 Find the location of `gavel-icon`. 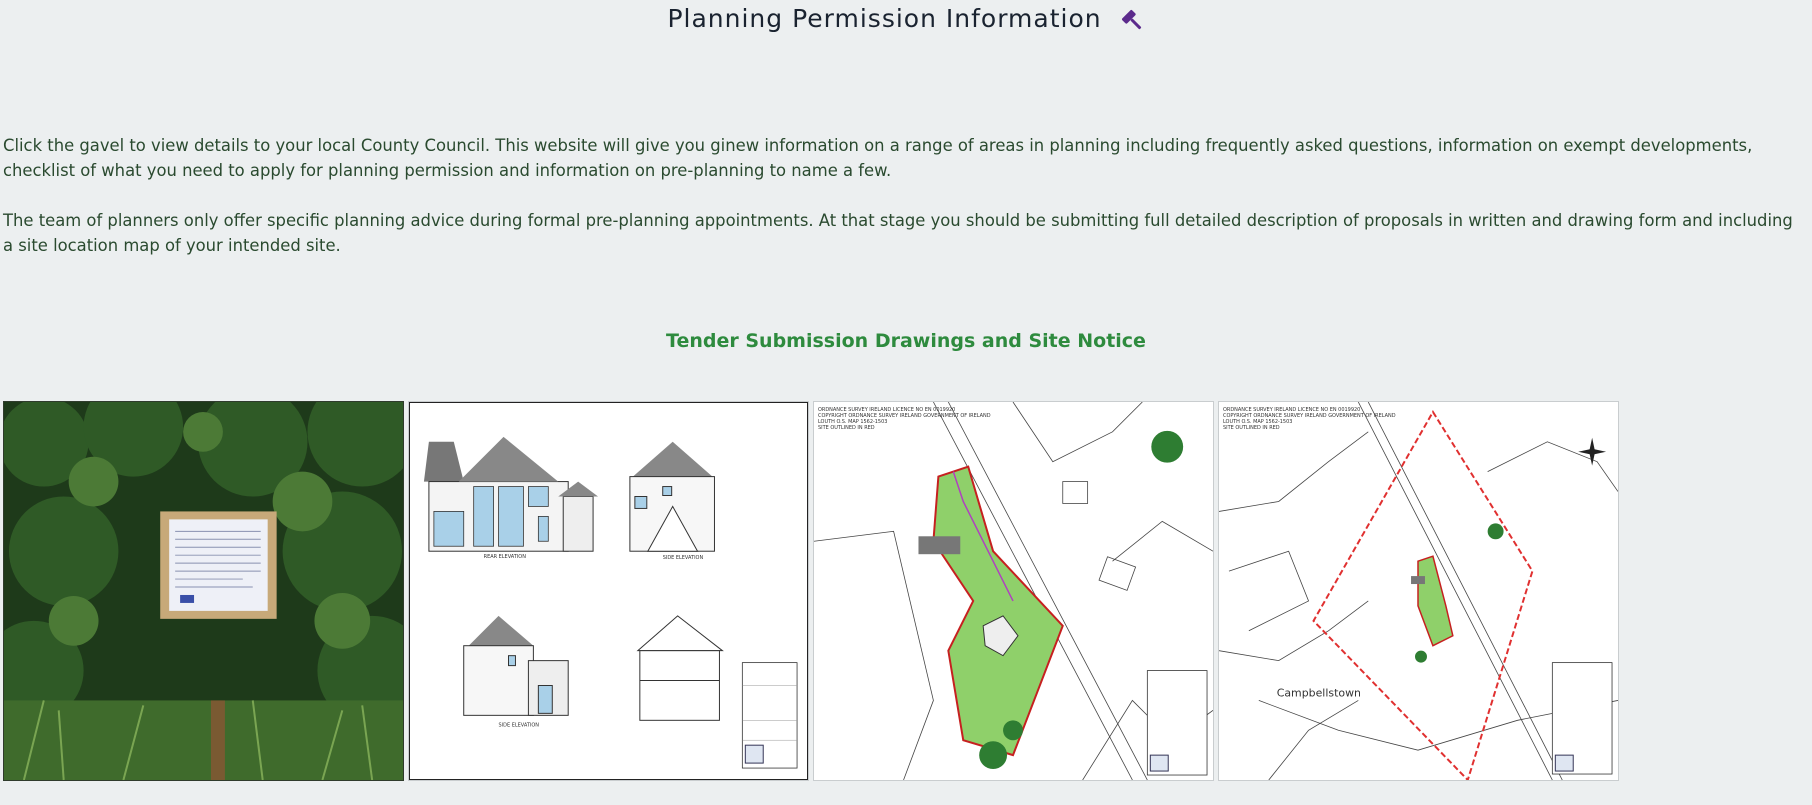

gavel-icon is located at coordinates (1132, 20).